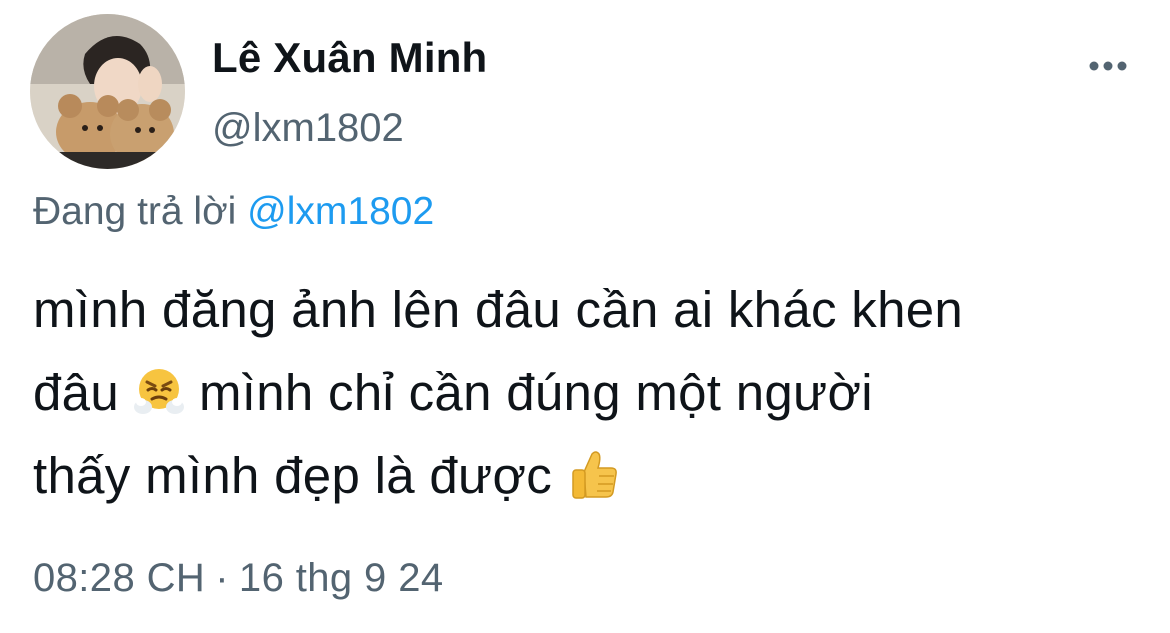 Image resolution: width=1170 pixels, height=633 pixels. What do you see at coordinates (349, 58) in the screenshot?
I see `display-name: Lê Xuân Minh` at bounding box center [349, 58].